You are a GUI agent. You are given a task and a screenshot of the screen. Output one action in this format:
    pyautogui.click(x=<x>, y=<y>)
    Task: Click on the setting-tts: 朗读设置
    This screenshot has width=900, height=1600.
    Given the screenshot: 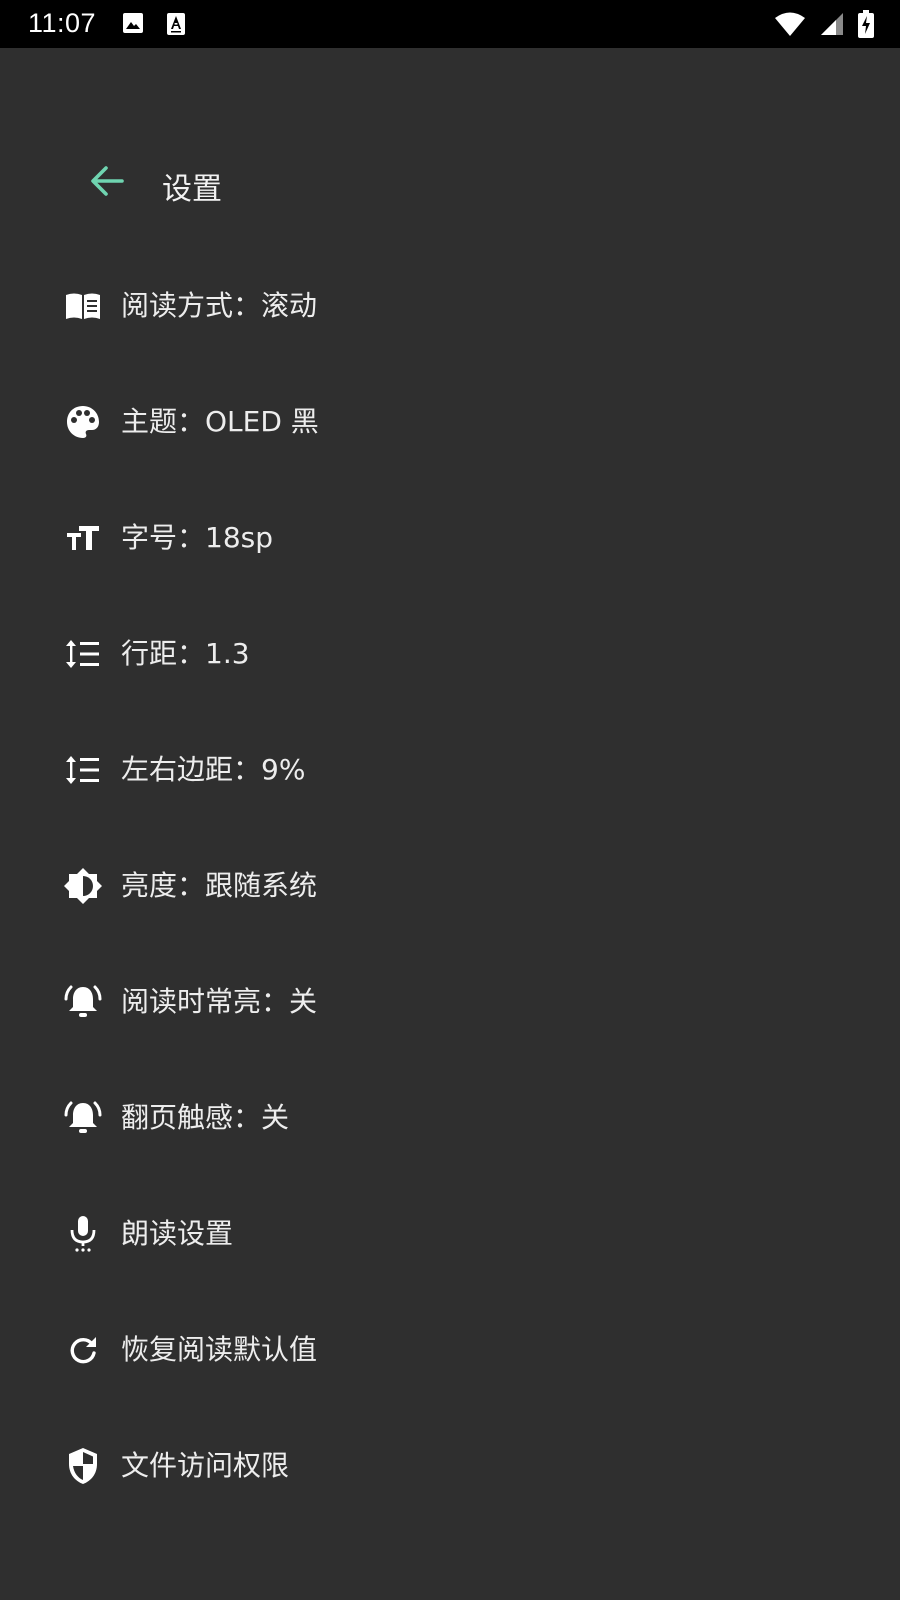 What is the action you would take?
    pyautogui.click(x=450, y=1233)
    